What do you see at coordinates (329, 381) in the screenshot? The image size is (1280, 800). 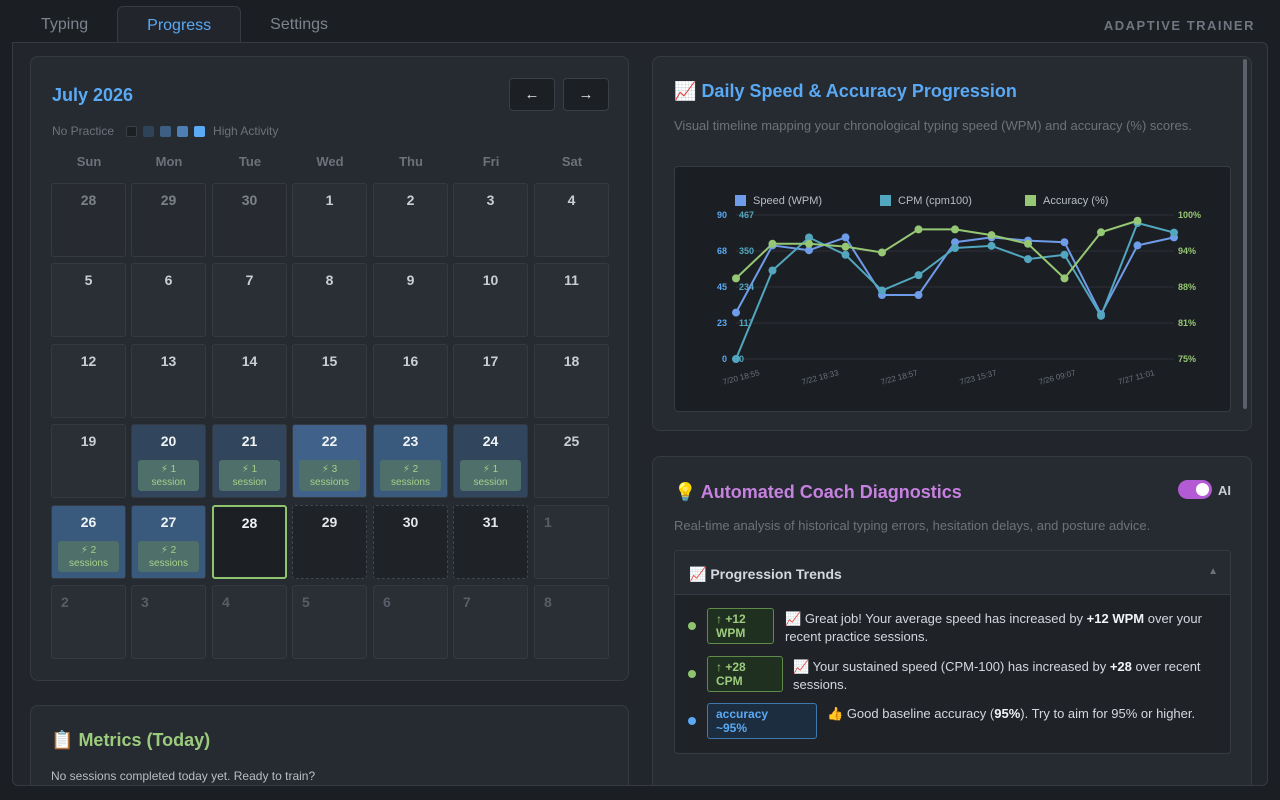 I see `calendar-day: 15` at bounding box center [329, 381].